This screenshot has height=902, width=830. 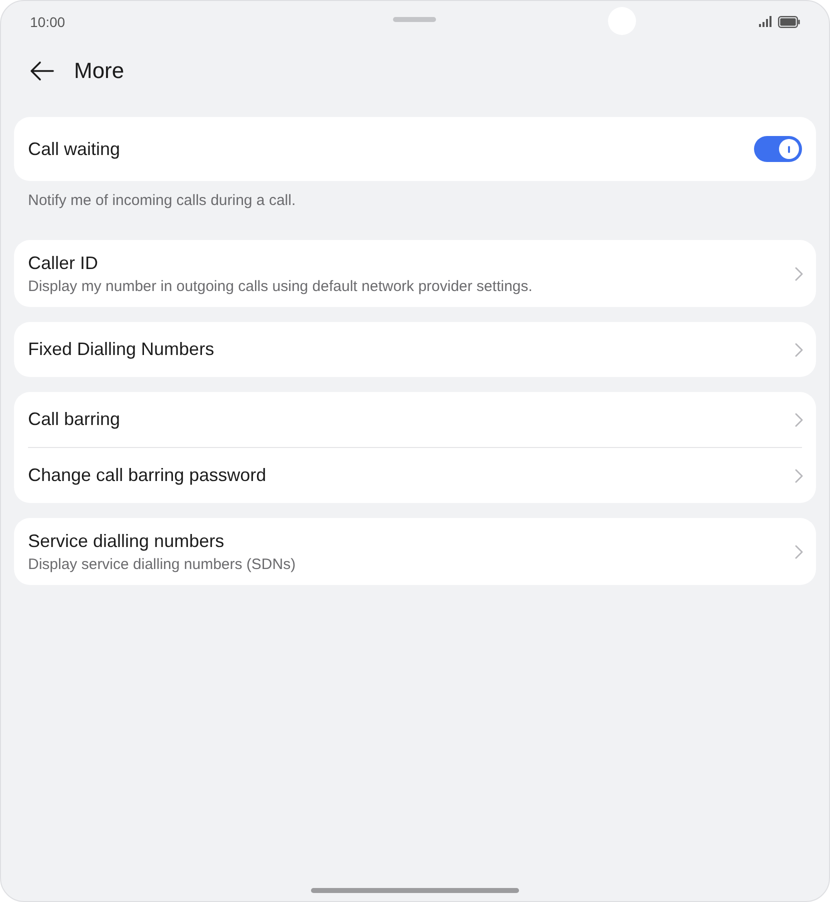 I want to click on back-arrow-icon, so click(x=42, y=71).